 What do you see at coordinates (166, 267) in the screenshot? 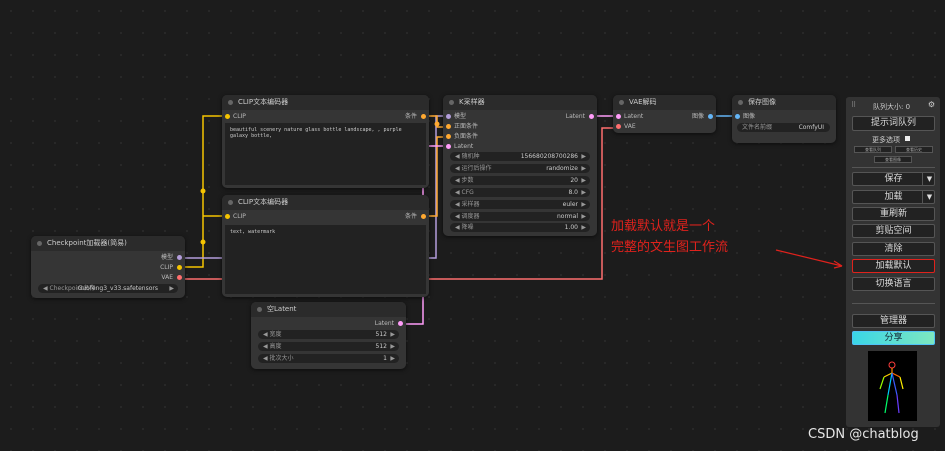
I see `output-clip-label: CLIP` at bounding box center [166, 267].